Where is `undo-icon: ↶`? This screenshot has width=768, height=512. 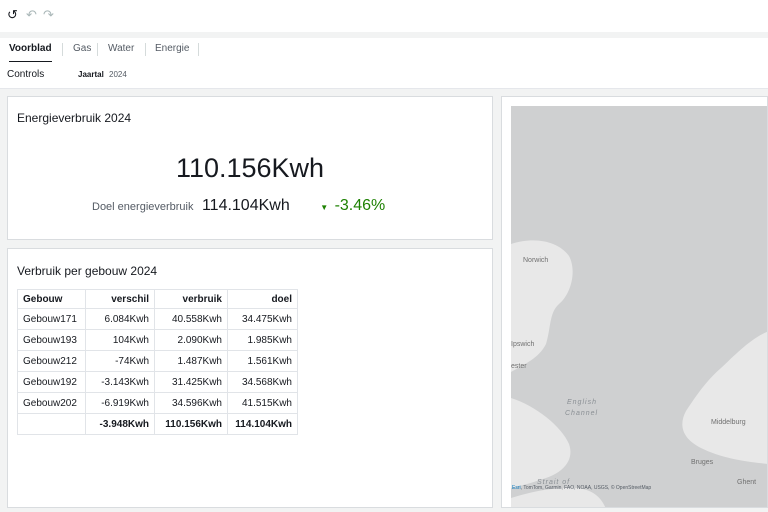
undo-icon: ↶ is located at coordinates (31, 15).